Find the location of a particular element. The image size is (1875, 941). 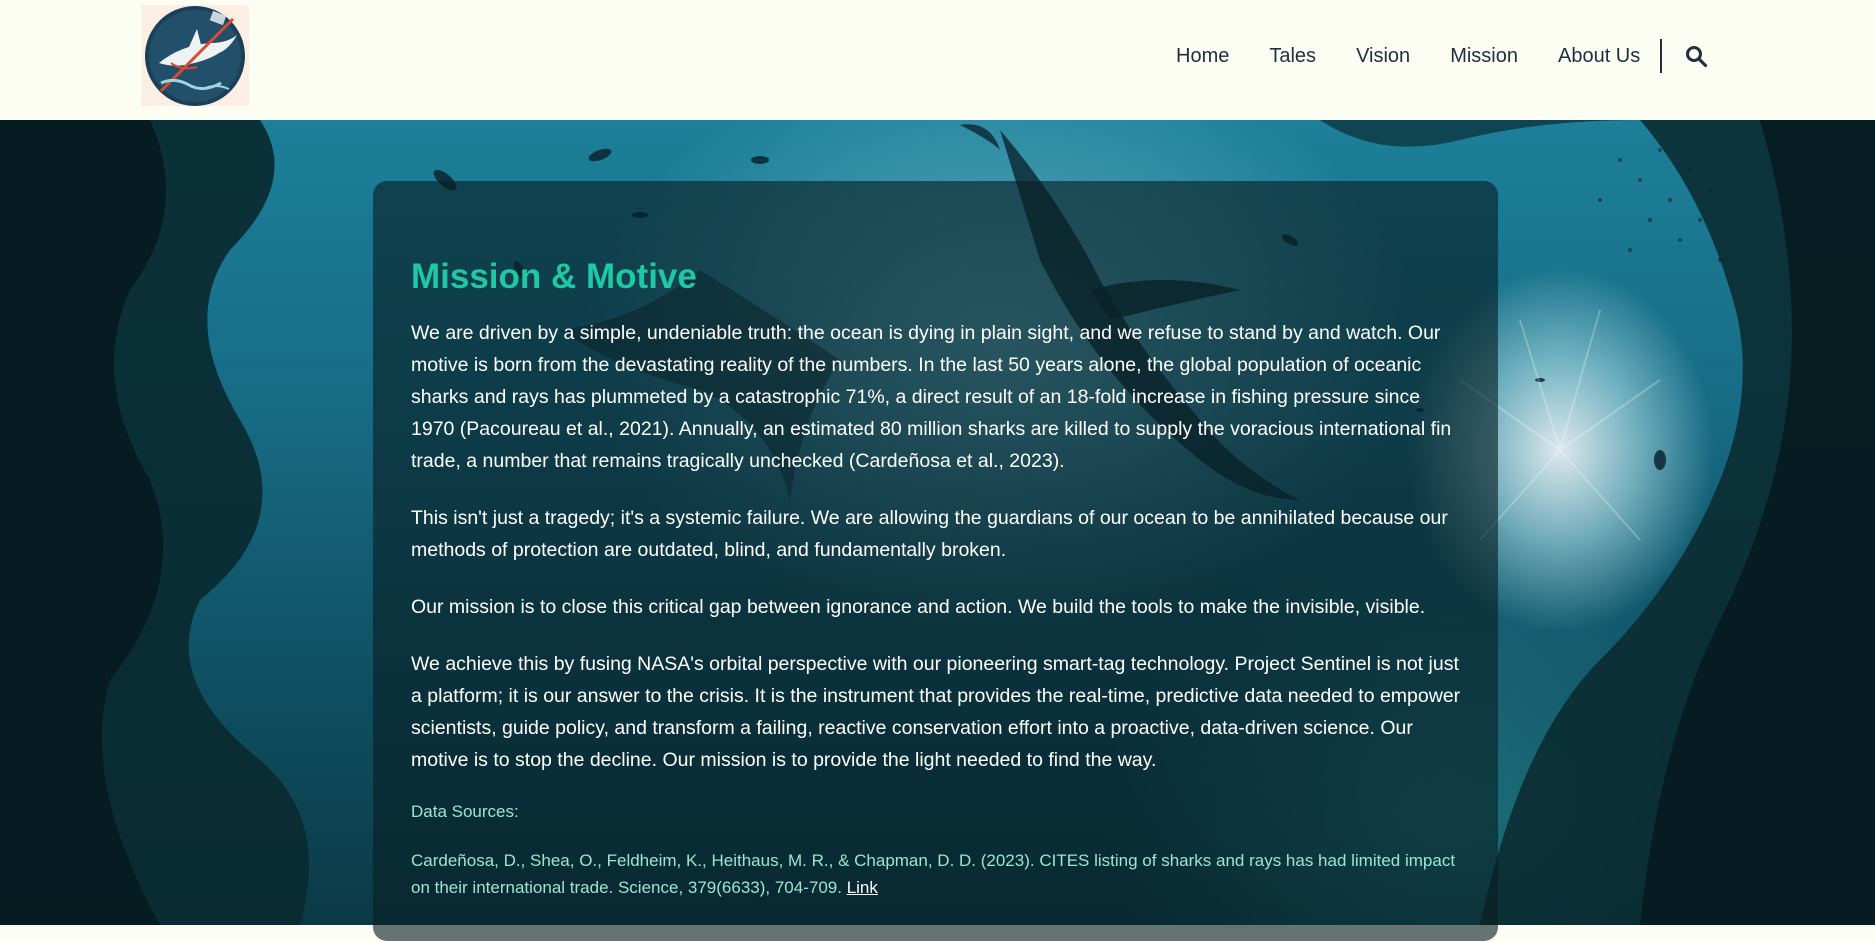

shark-logo is located at coordinates (195, 55).